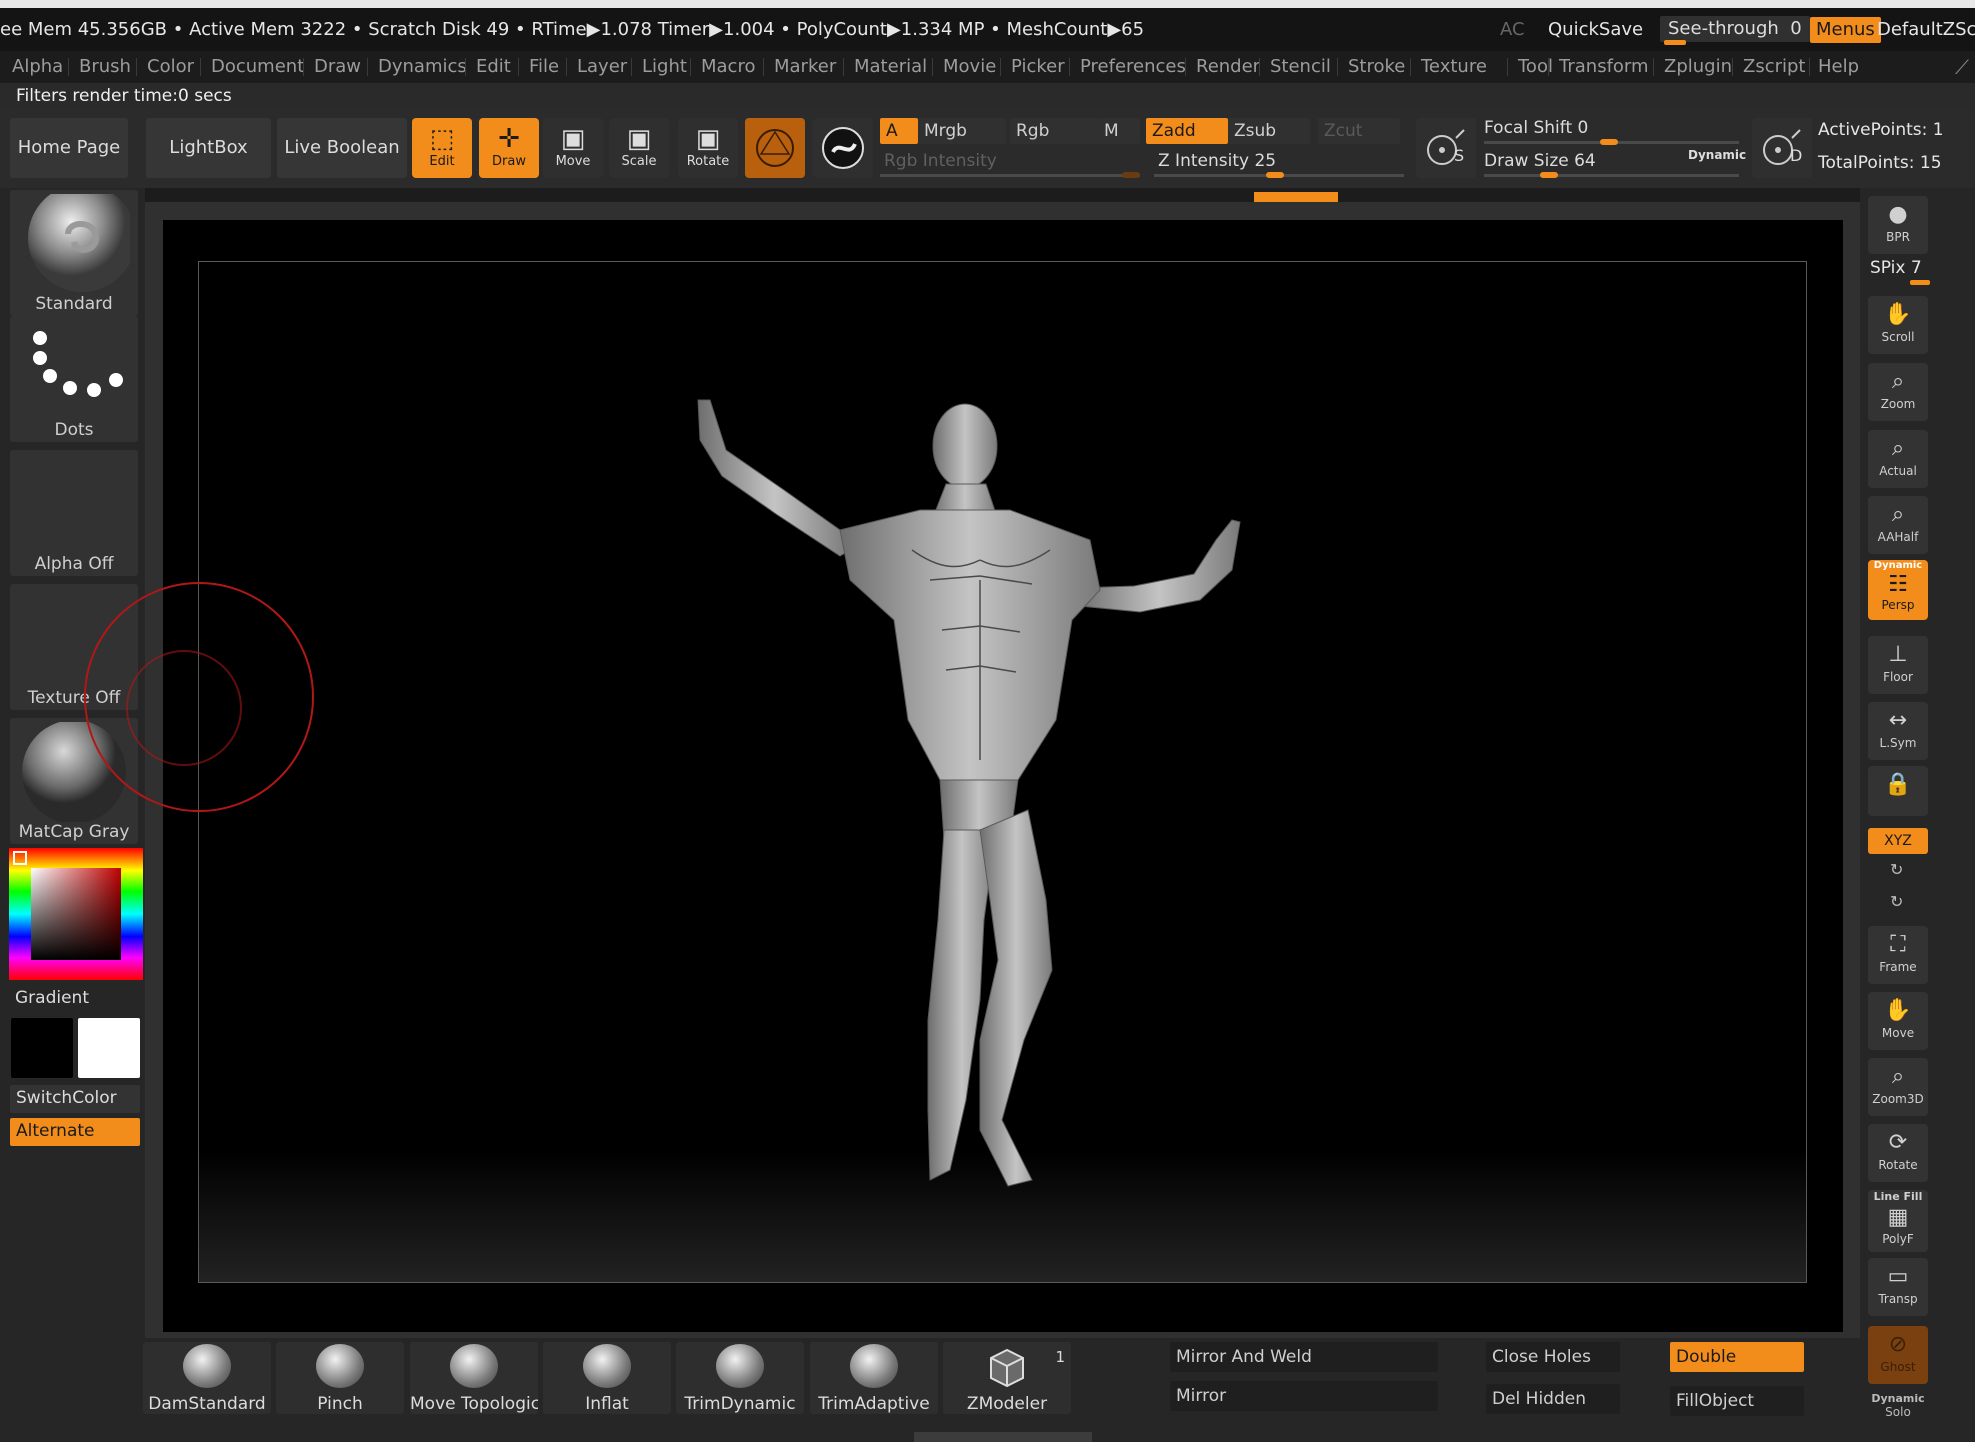 The height and width of the screenshot is (1442, 1975). What do you see at coordinates (1898, 525) in the screenshot?
I see `aahalf-button: ⌕ AAHalf` at bounding box center [1898, 525].